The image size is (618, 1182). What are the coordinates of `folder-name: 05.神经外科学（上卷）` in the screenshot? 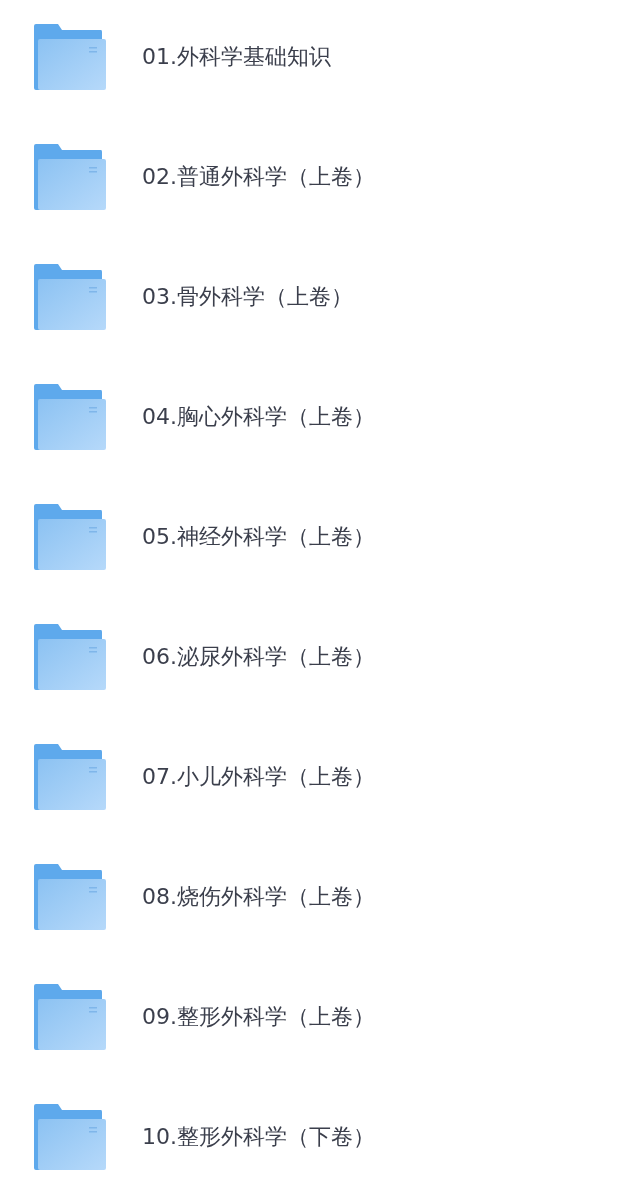 It's located at (258, 537).